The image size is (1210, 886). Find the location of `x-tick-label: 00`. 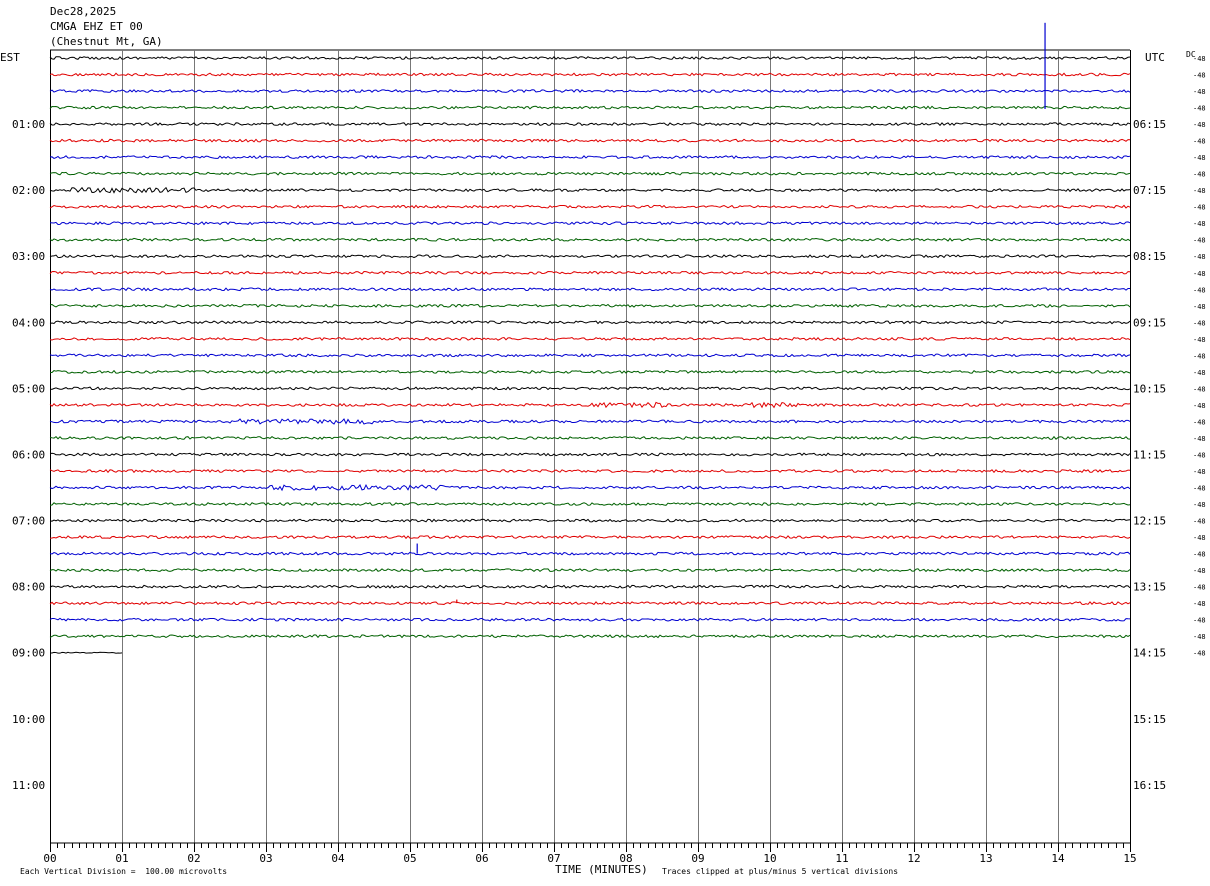

x-tick-label: 00 is located at coordinates (49, 858).